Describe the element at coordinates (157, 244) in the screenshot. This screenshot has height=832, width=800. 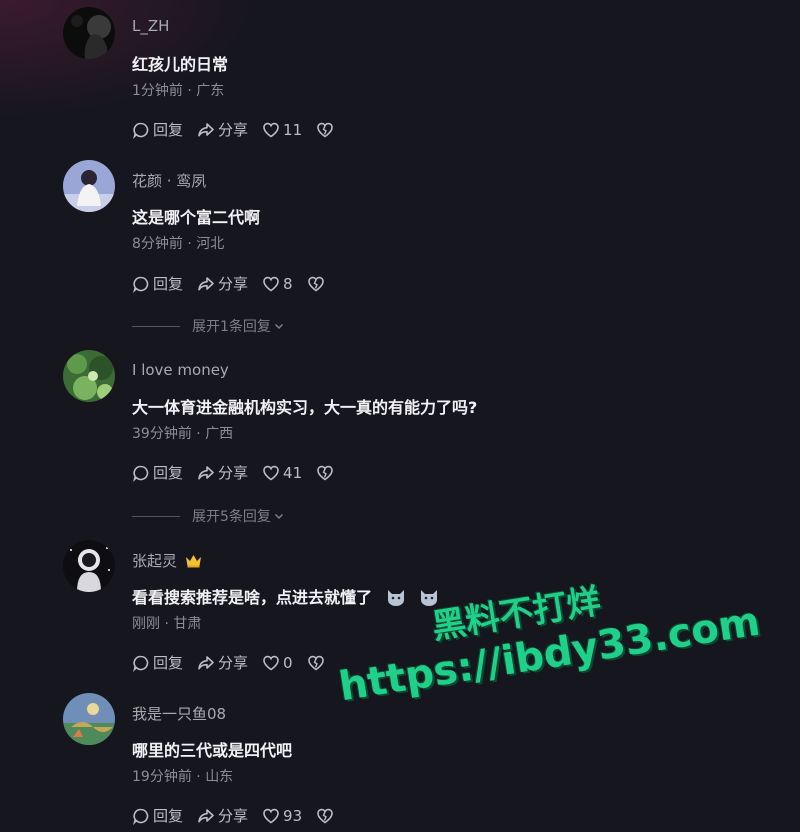
I see `comment-time: 8分钟前` at that location.